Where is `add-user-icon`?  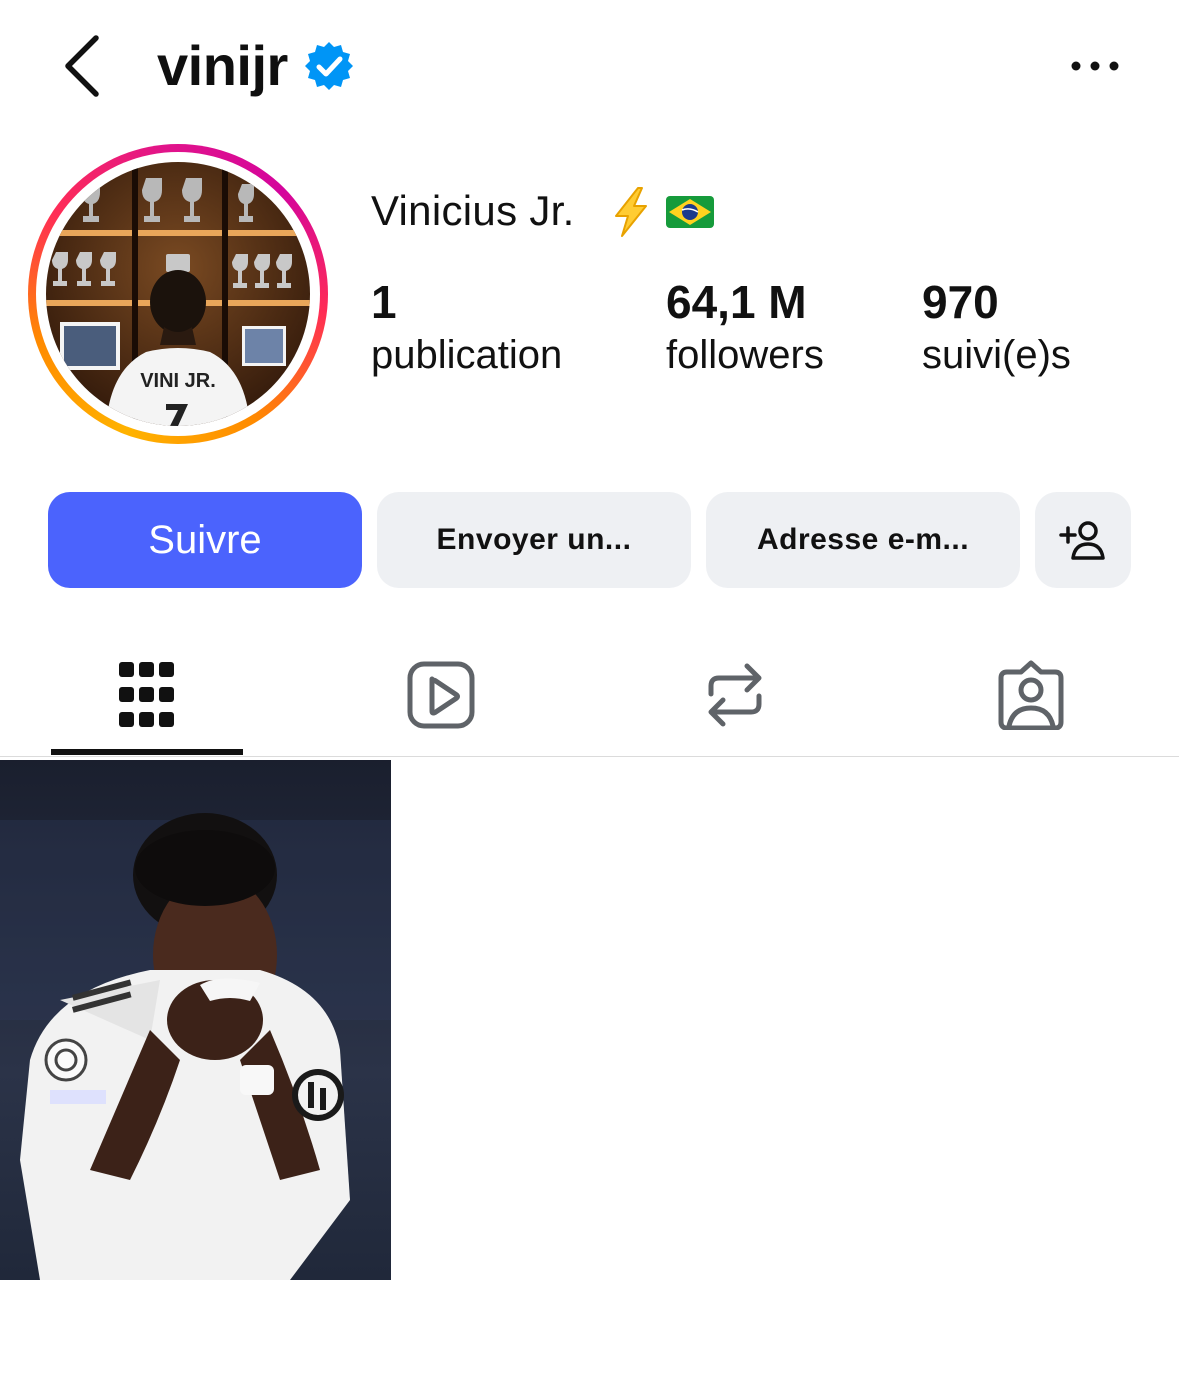 add-user-icon is located at coordinates (1082, 540).